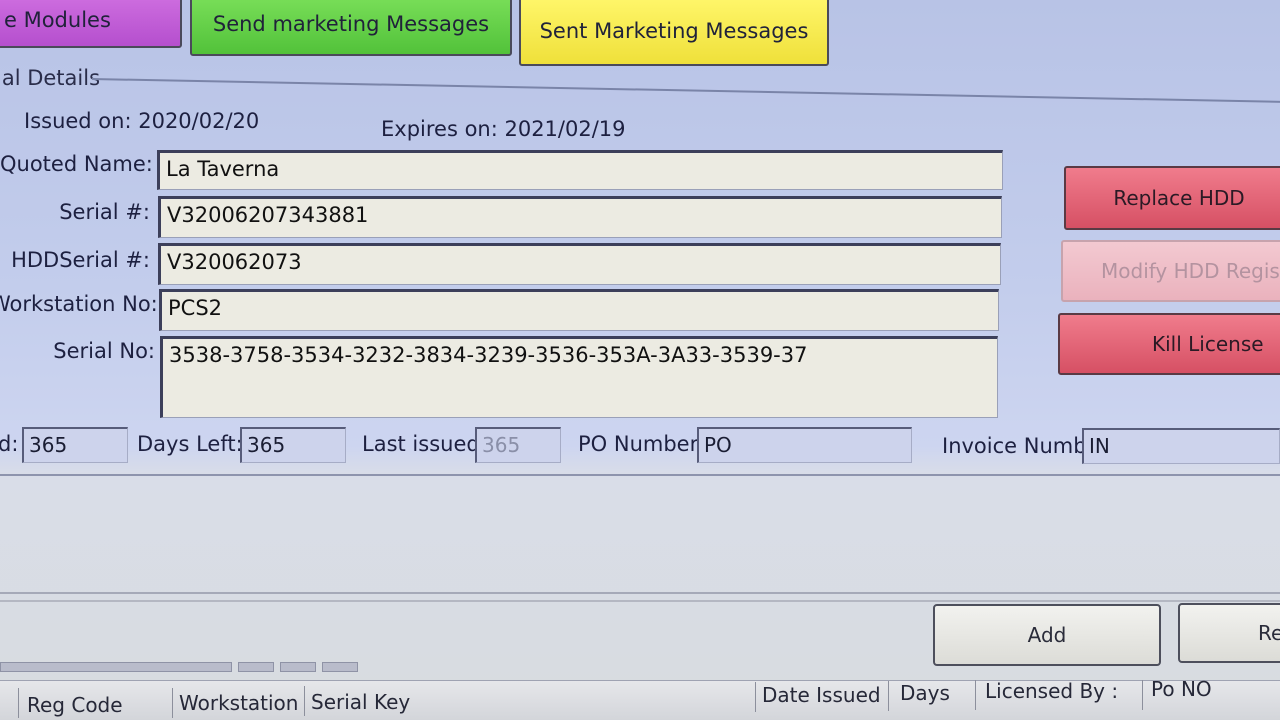 The width and height of the screenshot is (1280, 720). I want to click on column-header-serial-key: Serial Key, so click(360, 702).